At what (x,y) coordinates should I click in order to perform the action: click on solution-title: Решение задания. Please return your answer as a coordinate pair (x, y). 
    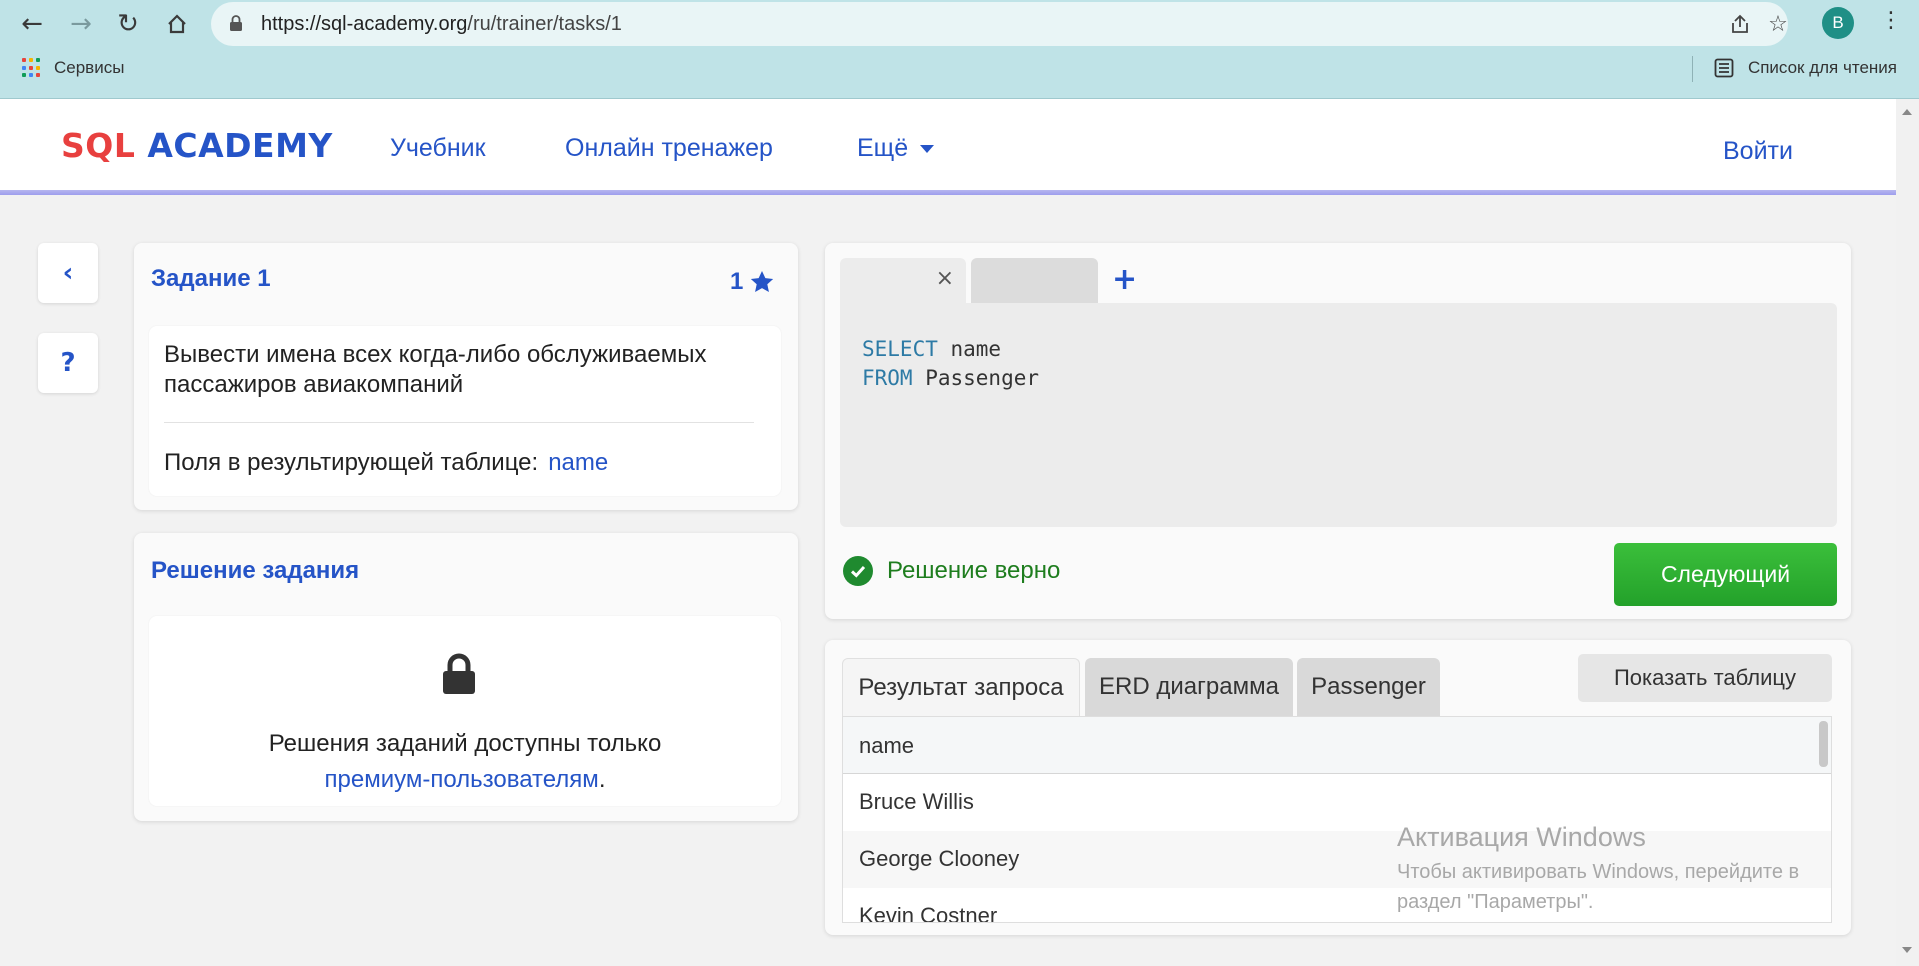
    Looking at the image, I should click on (255, 570).